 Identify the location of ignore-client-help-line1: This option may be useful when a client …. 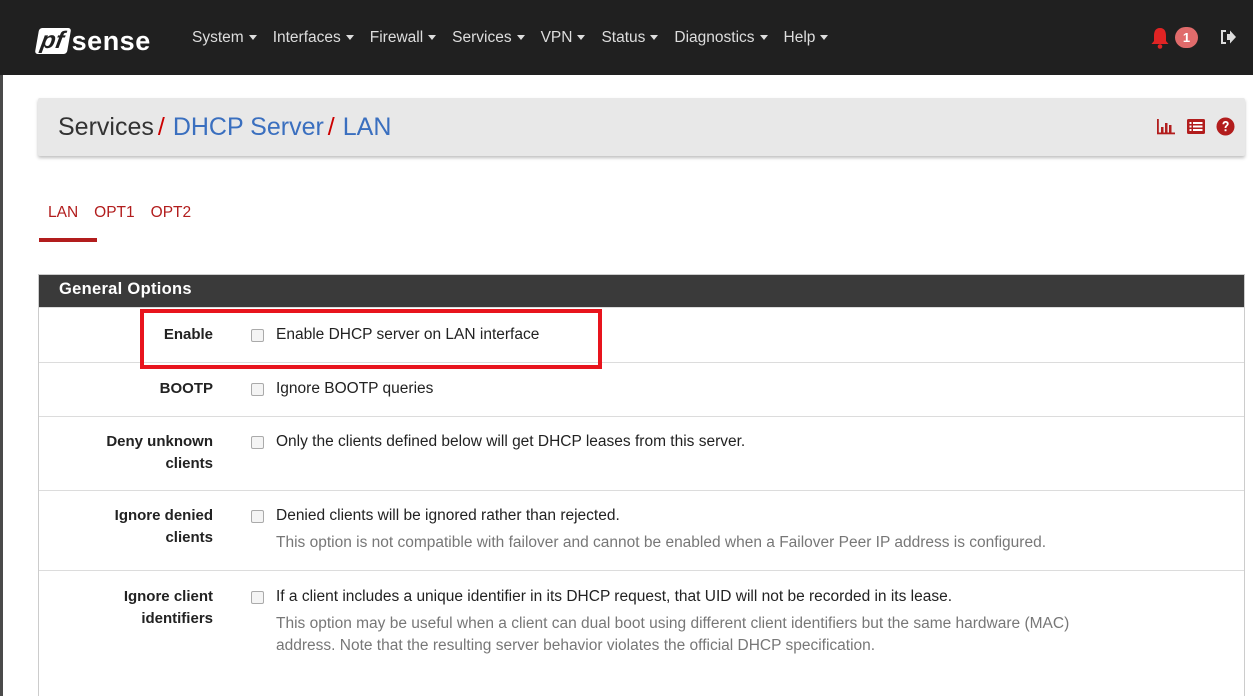
(673, 623).